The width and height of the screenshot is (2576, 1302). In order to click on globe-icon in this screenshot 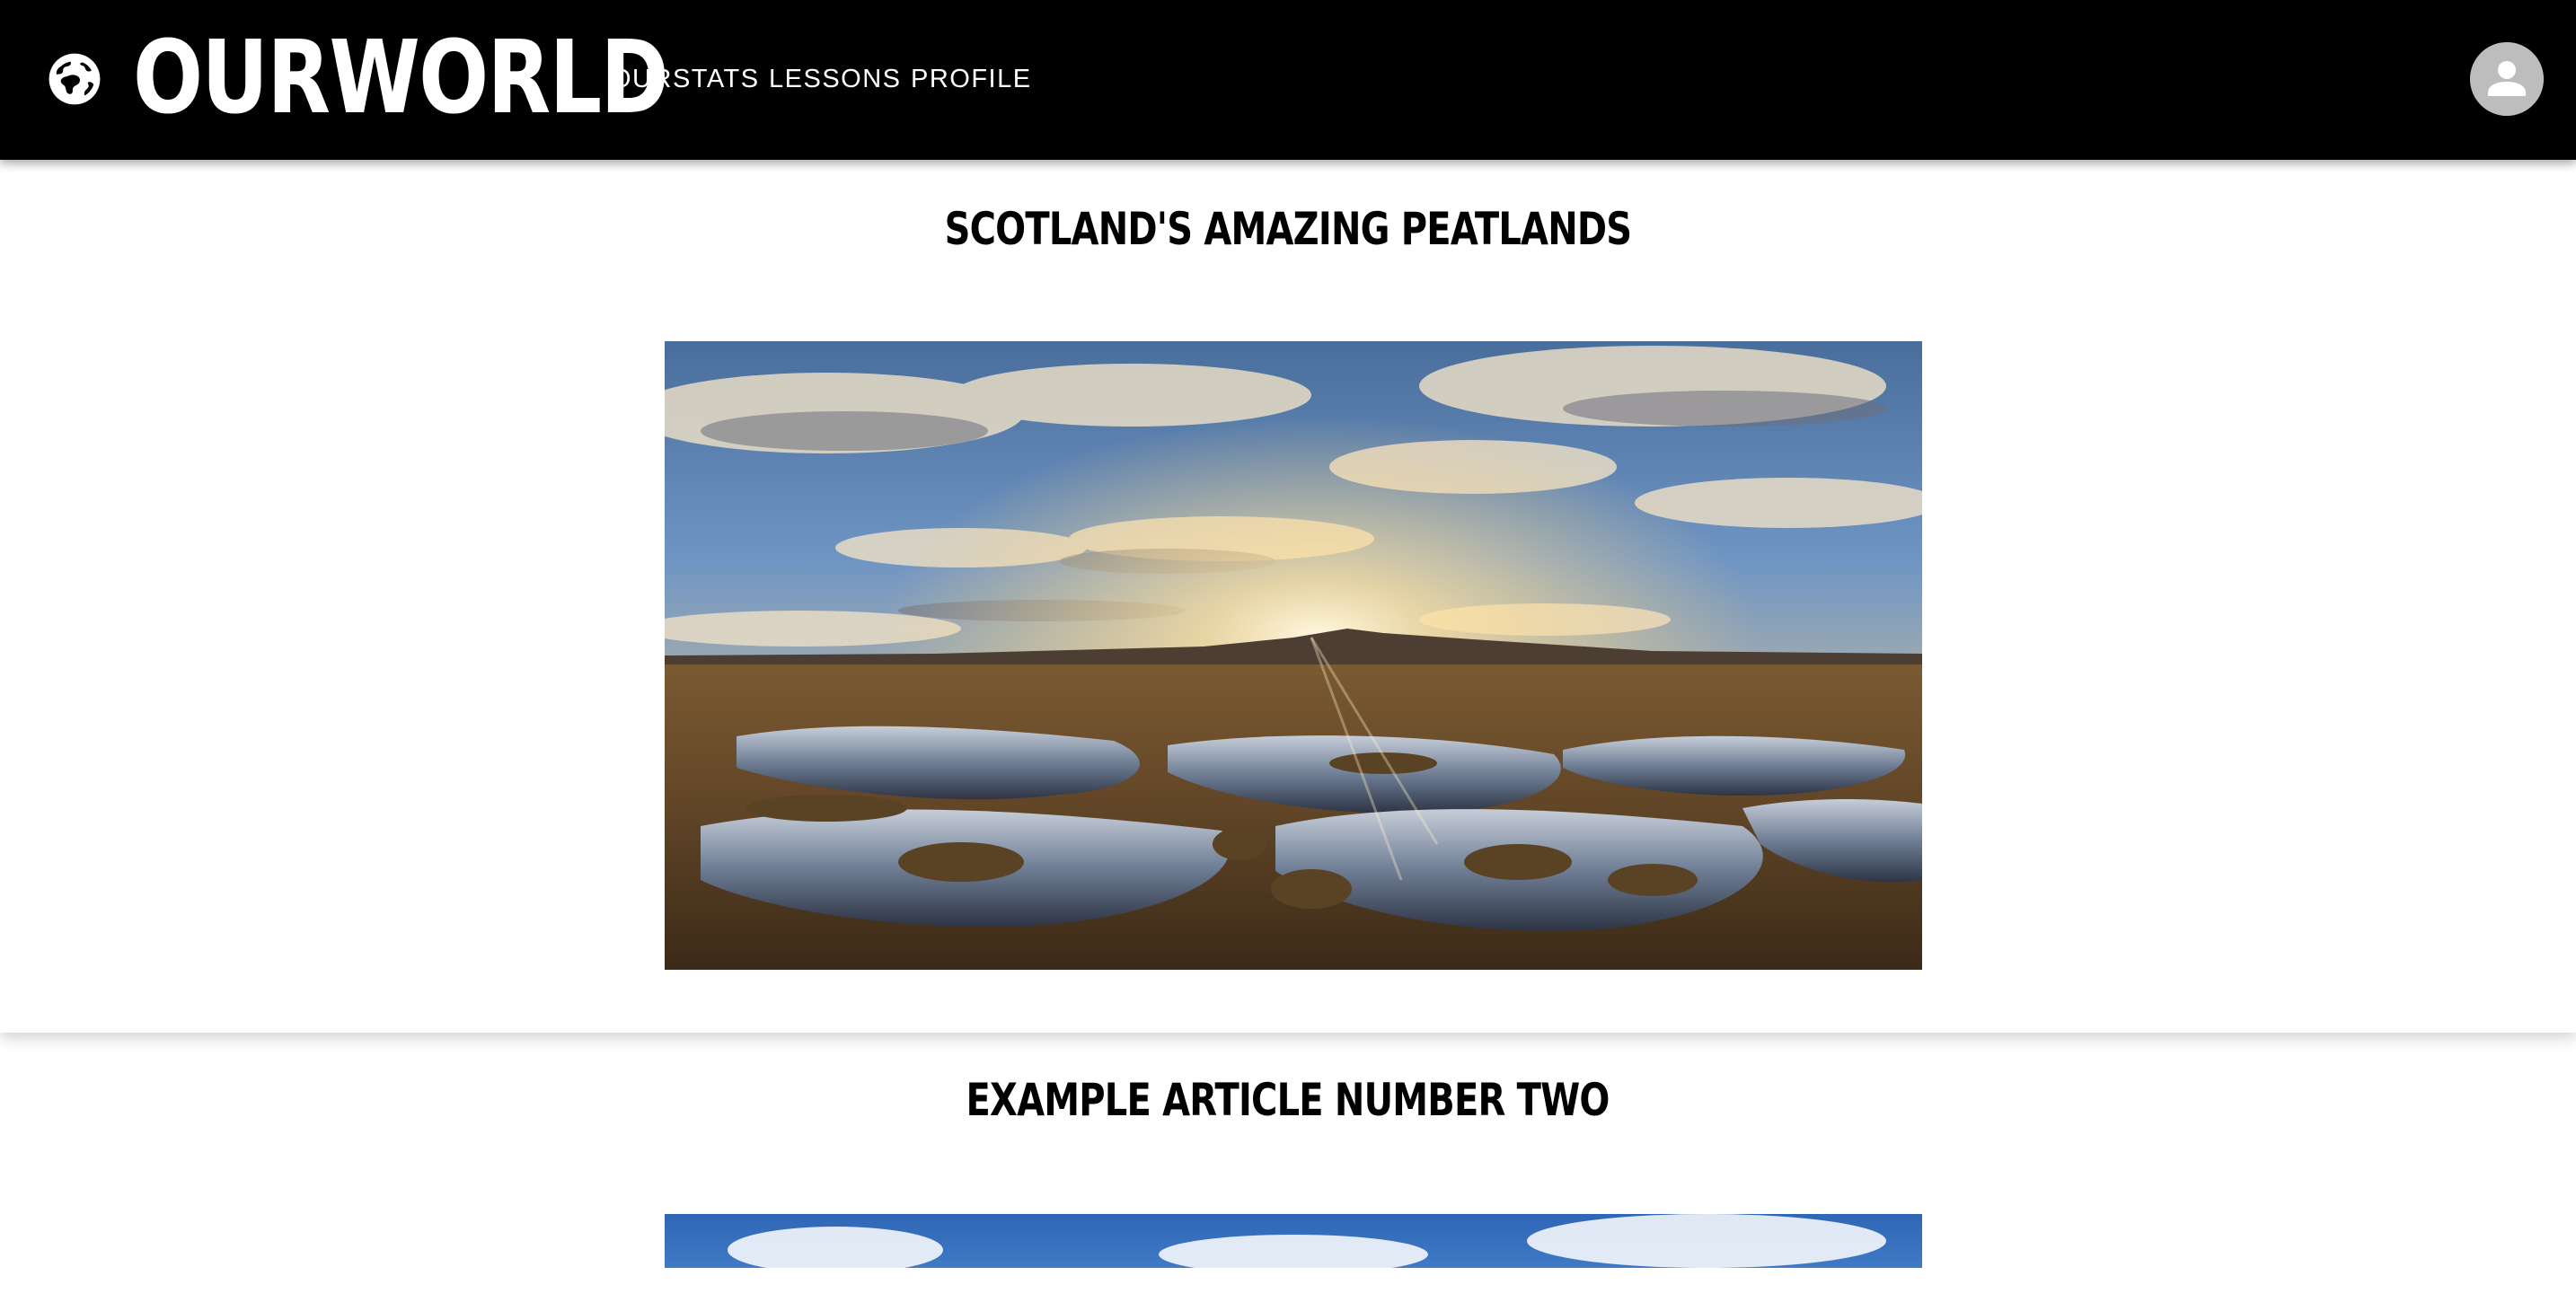, I will do `click(74, 79)`.